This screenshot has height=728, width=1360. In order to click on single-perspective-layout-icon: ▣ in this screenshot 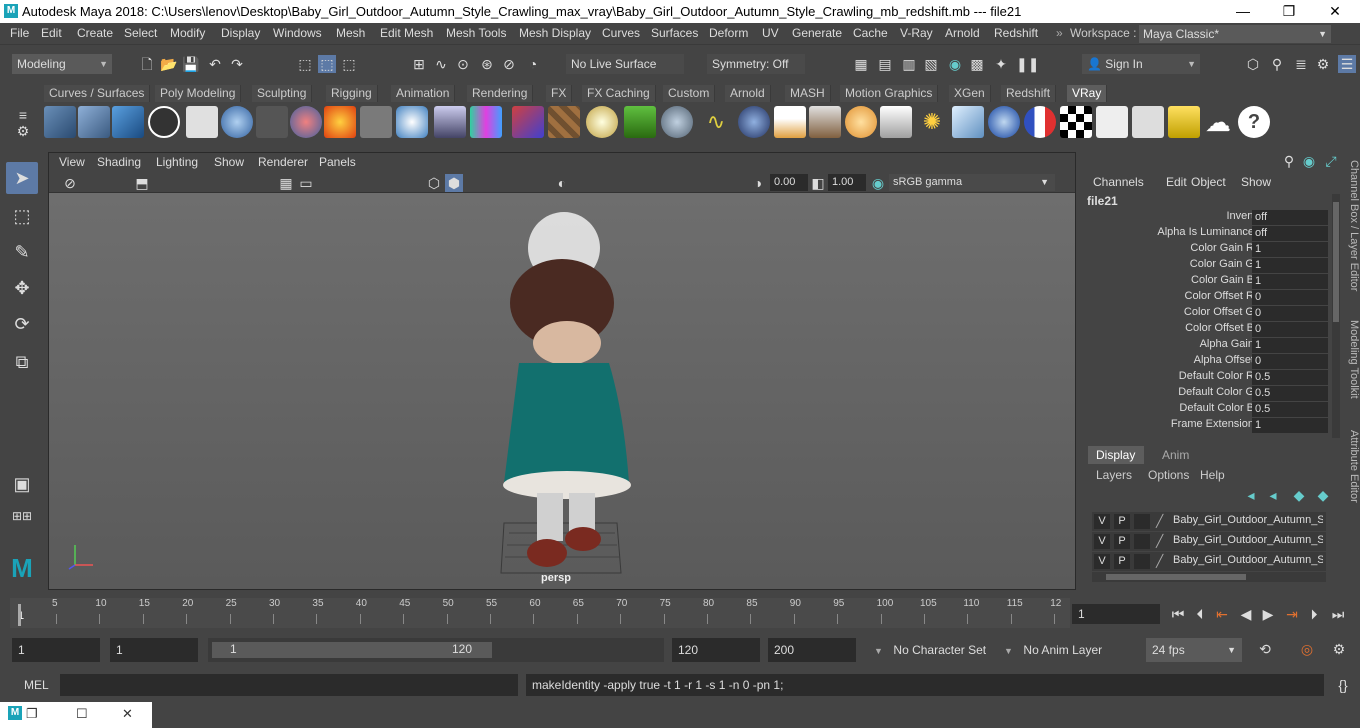, I will do `click(22, 484)`.